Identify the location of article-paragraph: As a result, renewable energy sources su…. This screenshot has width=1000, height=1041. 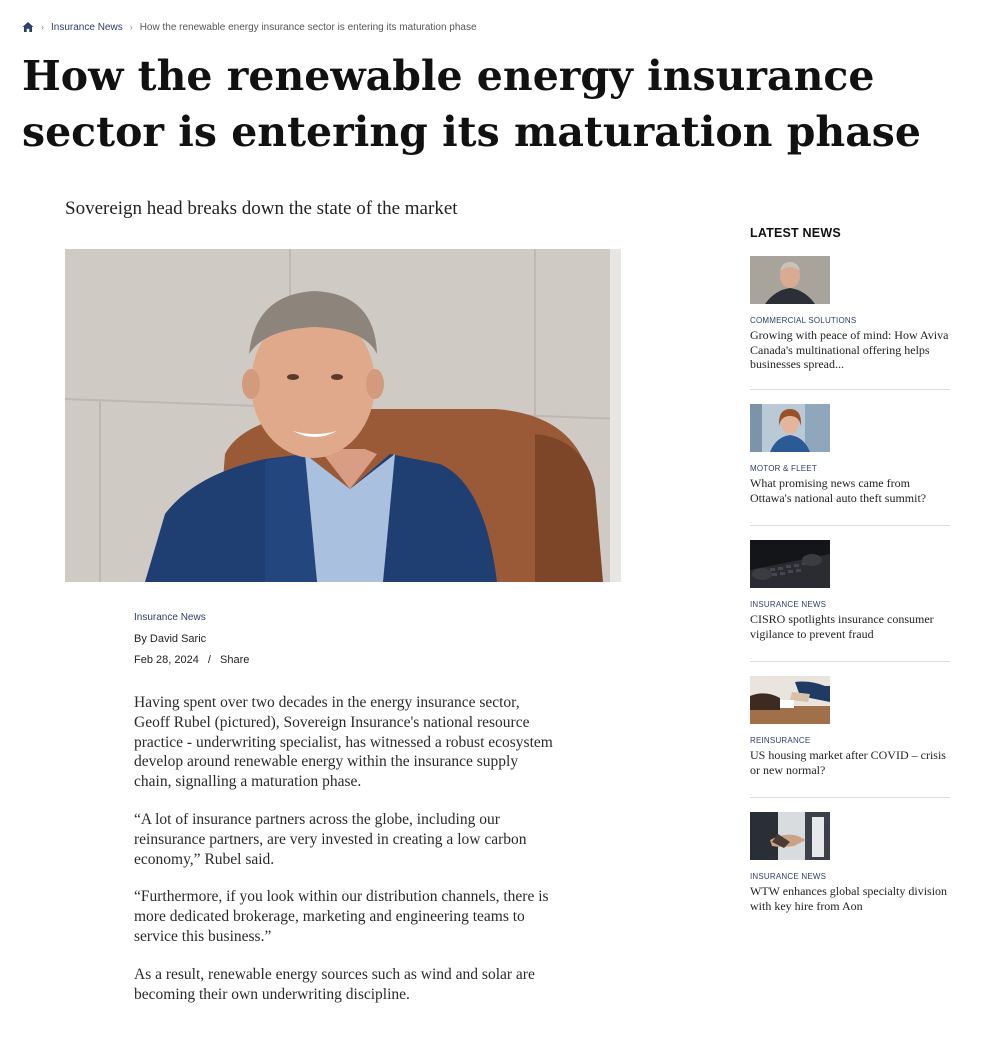
(334, 984).